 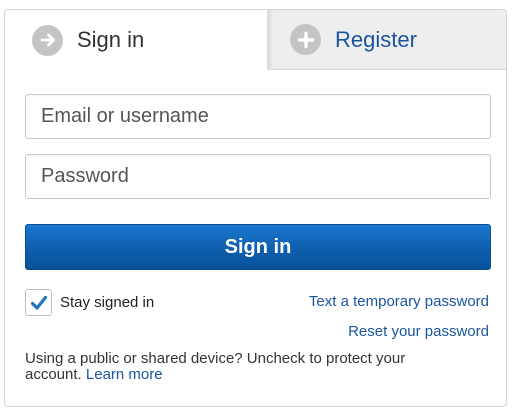 I want to click on text-temporary-password-link: Text a temporary password, so click(x=399, y=301).